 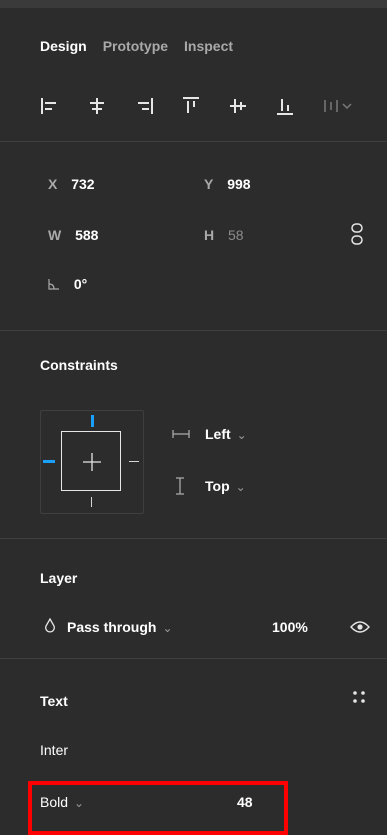 I want to click on horizontal-constraint-dropdown: Left ⌄, so click(x=226, y=434).